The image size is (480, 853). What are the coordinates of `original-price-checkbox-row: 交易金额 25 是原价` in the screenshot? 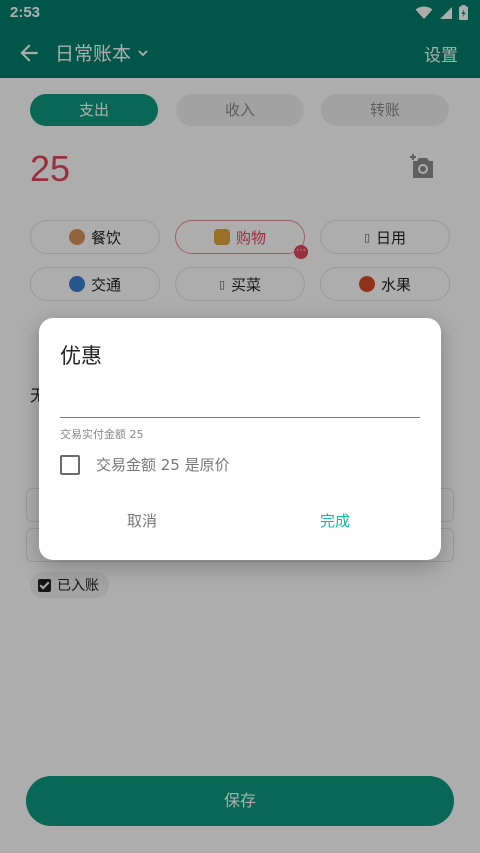 It's located at (145, 464).